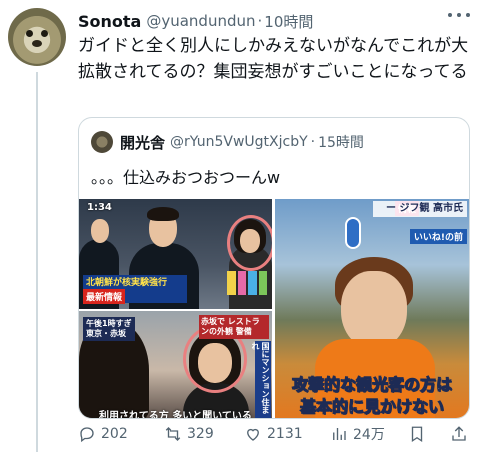  What do you see at coordinates (234, 327) in the screenshot?
I see `news-banner: 赤坂で レストランの外観 警備` at bounding box center [234, 327].